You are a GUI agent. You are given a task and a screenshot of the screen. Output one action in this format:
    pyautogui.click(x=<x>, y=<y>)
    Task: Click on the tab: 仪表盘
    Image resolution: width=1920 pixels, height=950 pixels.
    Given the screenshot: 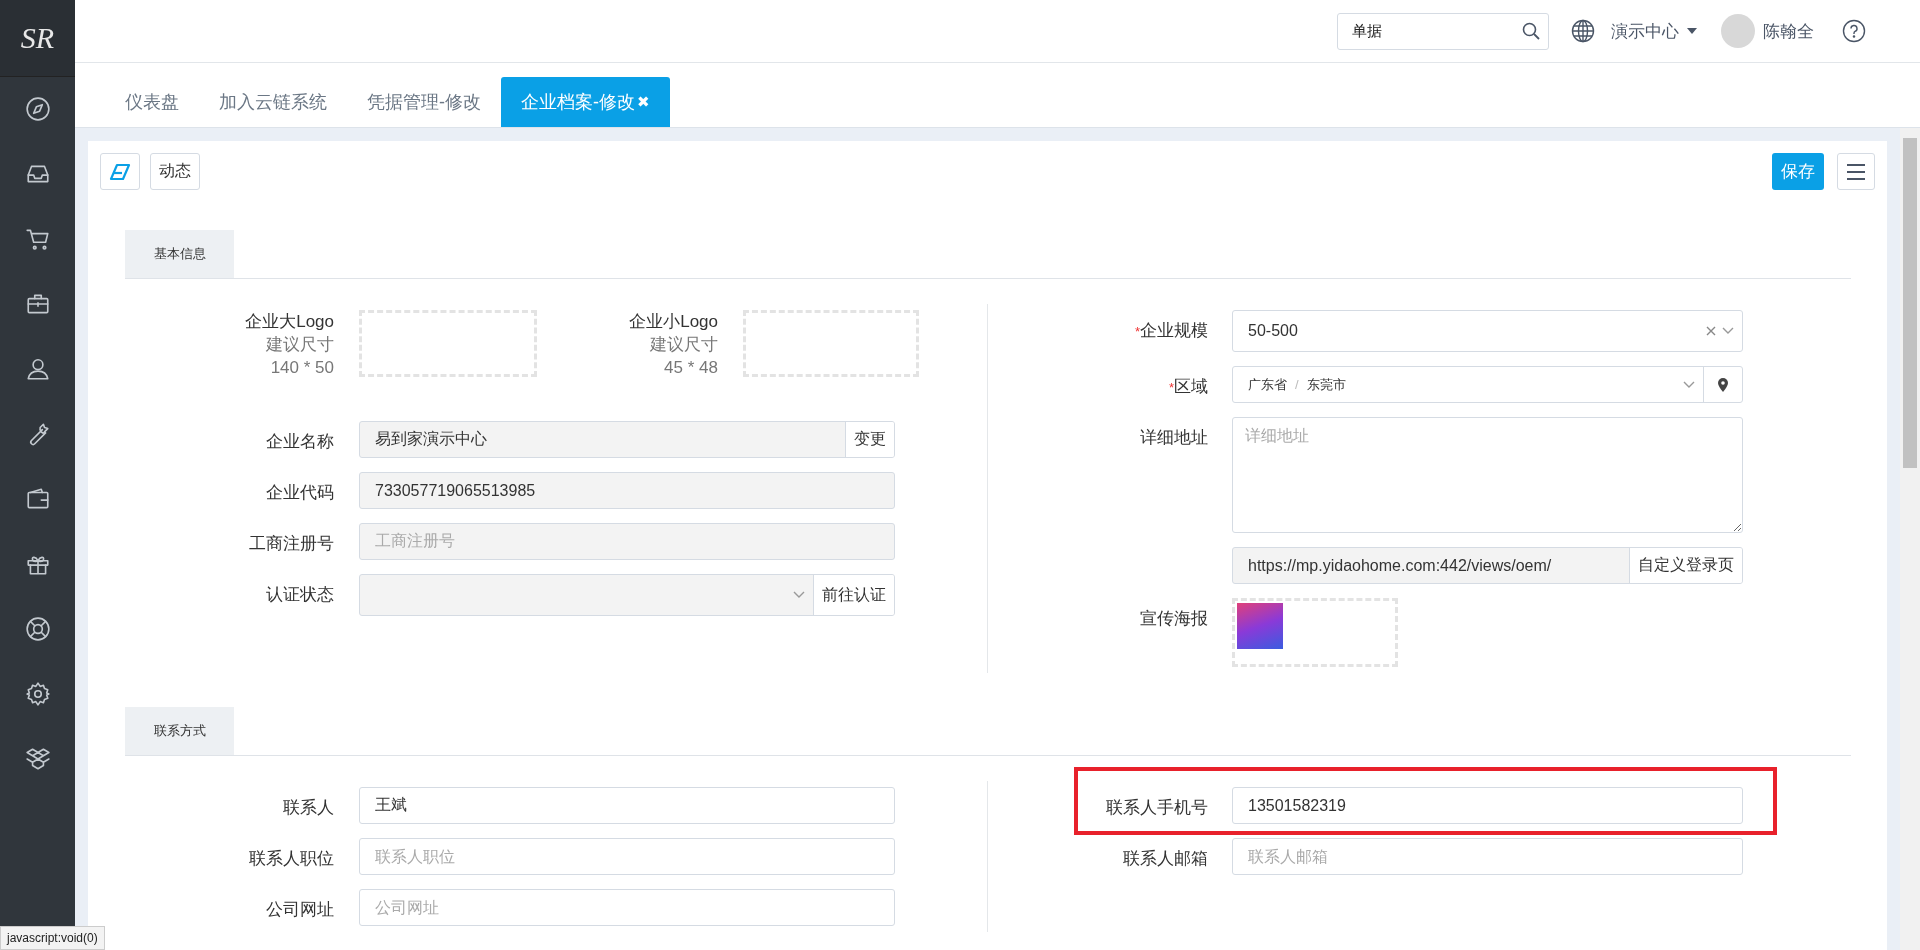 What is the action you would take?
    pyautogui.click(x=152, y=102)
    